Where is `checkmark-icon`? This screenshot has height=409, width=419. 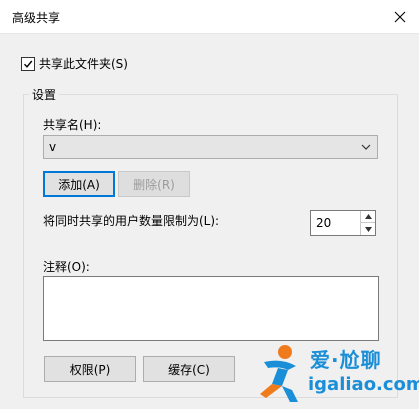
checkmark-icon is located at coordinates (28, 64).